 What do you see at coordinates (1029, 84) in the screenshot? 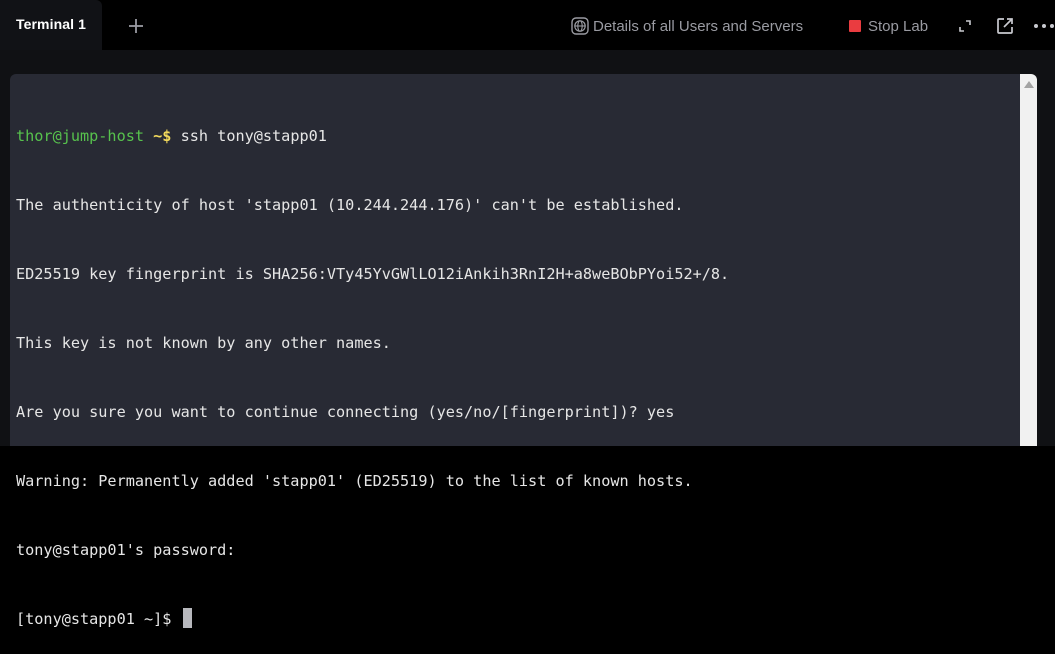
I see `scroll-up-arrow-icon` at bounding box center [1029, 84].